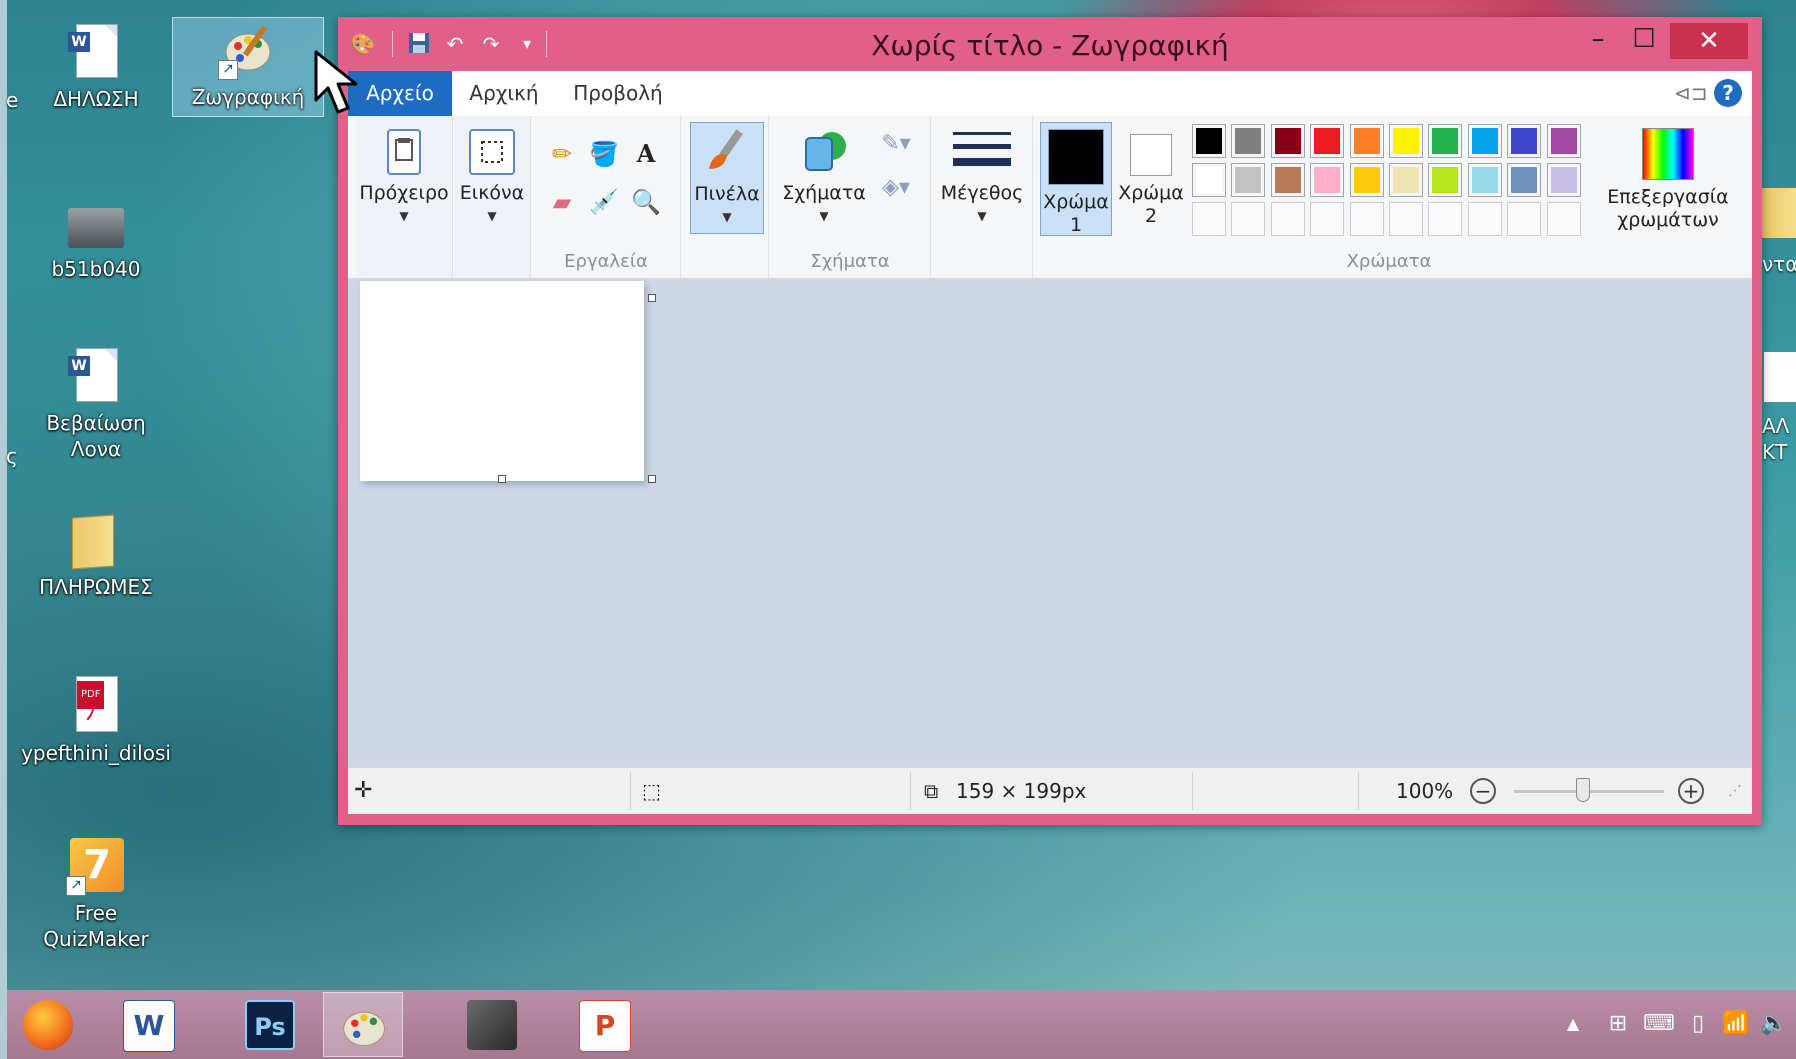  What do you see at coordinates (1151, 175) in the screenshot?
I see `color2-button: Χρώμα 2` at bounding box center [1151, 175].